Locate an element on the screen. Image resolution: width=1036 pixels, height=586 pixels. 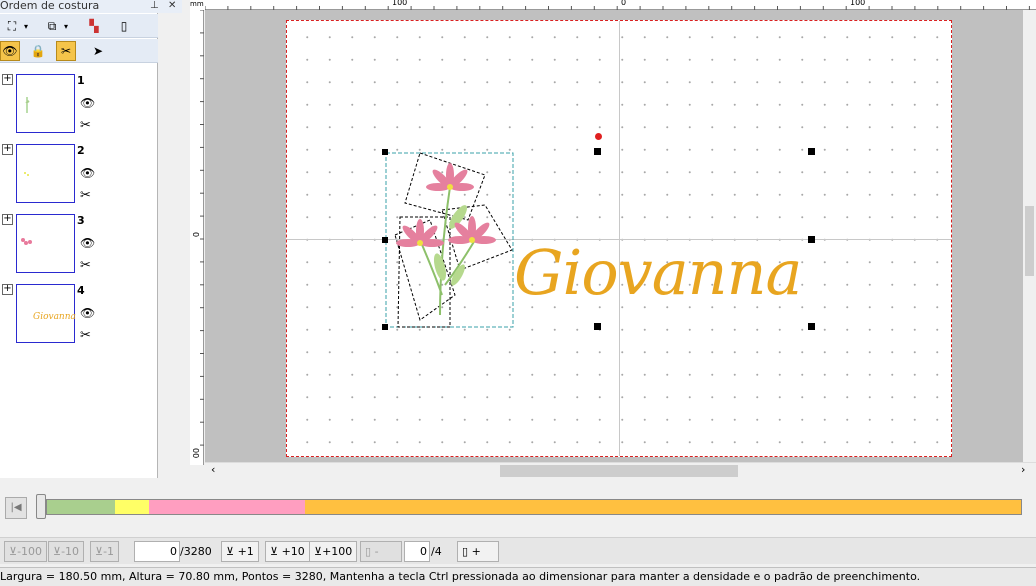
thumbnail: Giovanna is located at coordinates (46, 313).